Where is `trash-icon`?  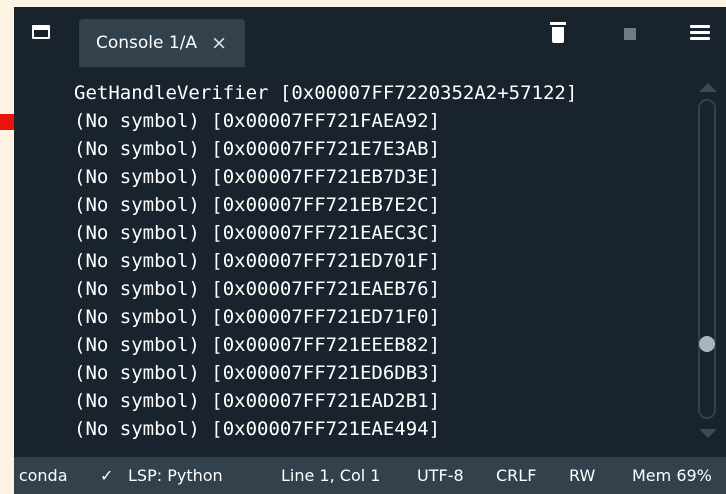 trash-icon is located at coordinates (558, 33).